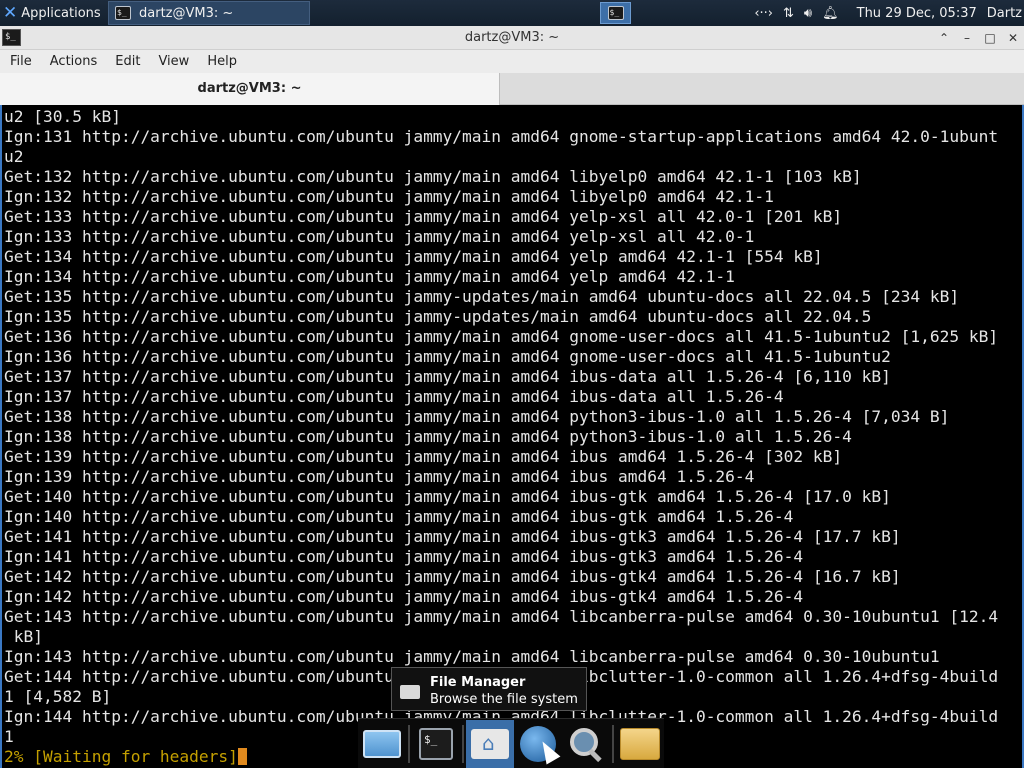  I want to click on dock-app-finder, so click(586, 744).